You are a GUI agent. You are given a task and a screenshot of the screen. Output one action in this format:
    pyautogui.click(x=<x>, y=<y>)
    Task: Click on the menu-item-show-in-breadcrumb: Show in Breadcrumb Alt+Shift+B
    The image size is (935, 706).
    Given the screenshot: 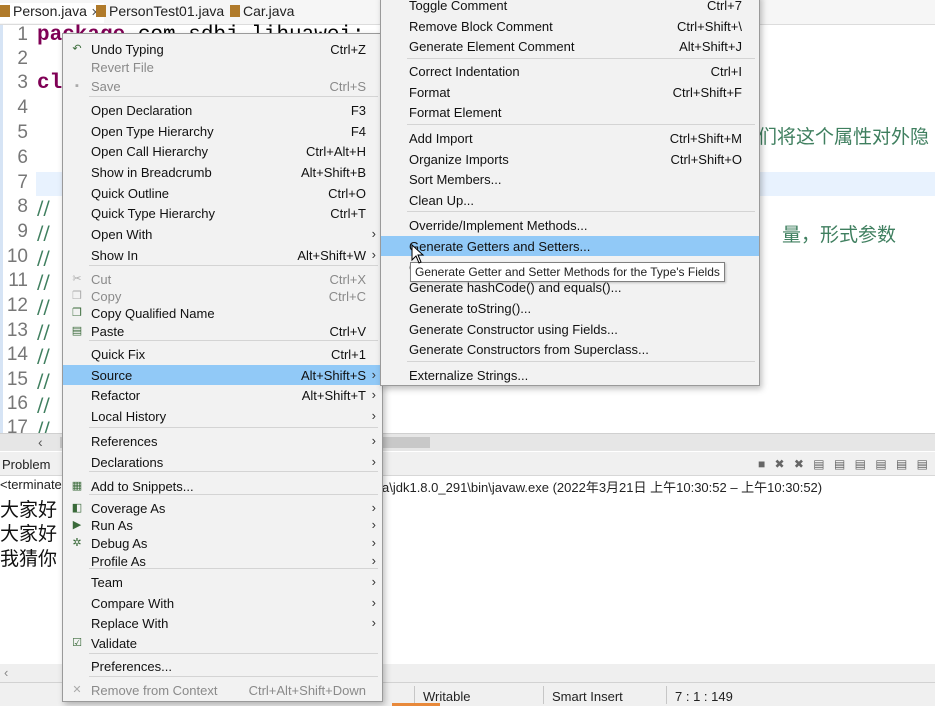 What is the action you would take?
    pyautogui.click(x=222, y=172)
    